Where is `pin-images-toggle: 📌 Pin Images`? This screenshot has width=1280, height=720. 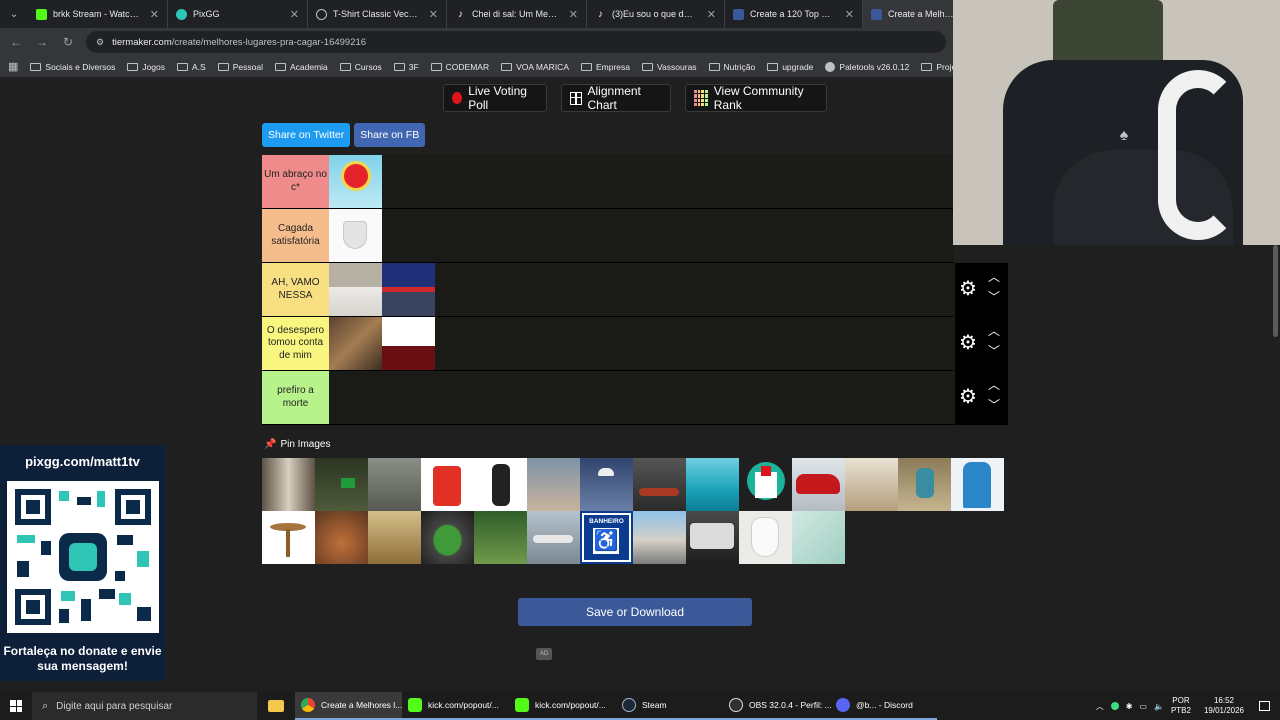
pin-images-toggle: 📌 Pin Images is located at coordinates (297, 444).